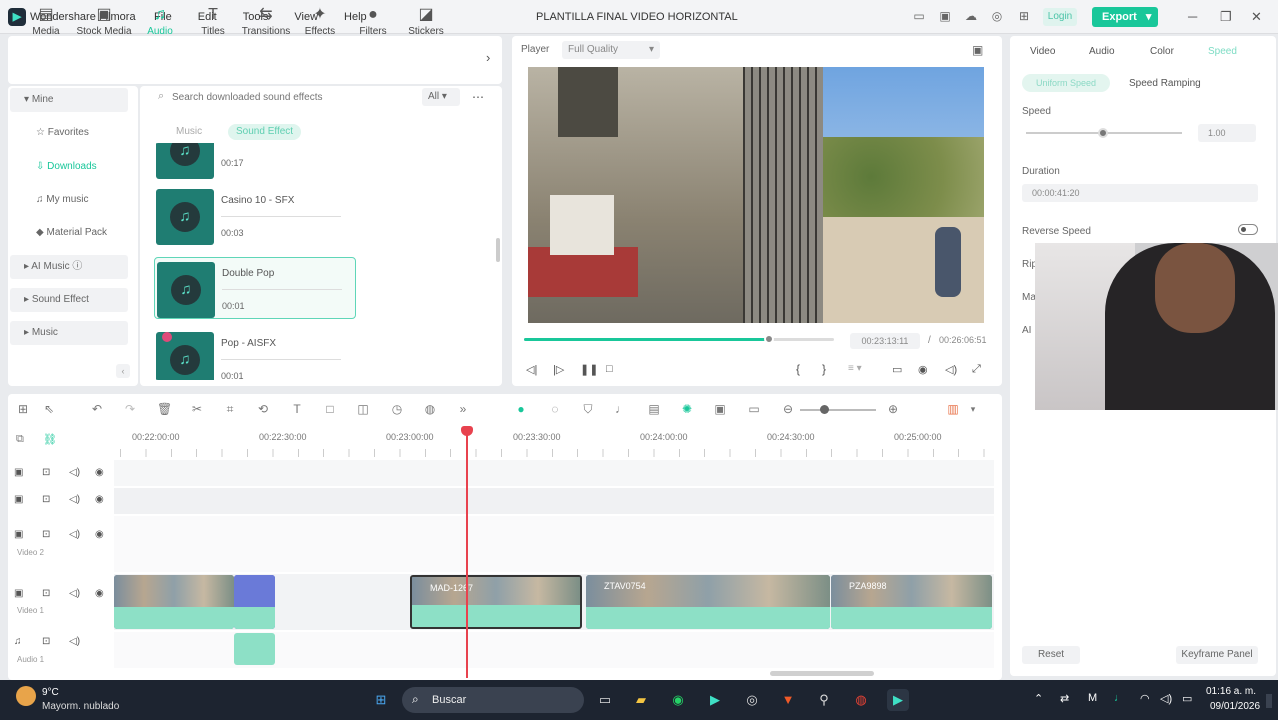 The height and width of the screenshot is (720, 1278). I want to click on sidebar-item-my-music: ♫ My music, so click(69, 200).